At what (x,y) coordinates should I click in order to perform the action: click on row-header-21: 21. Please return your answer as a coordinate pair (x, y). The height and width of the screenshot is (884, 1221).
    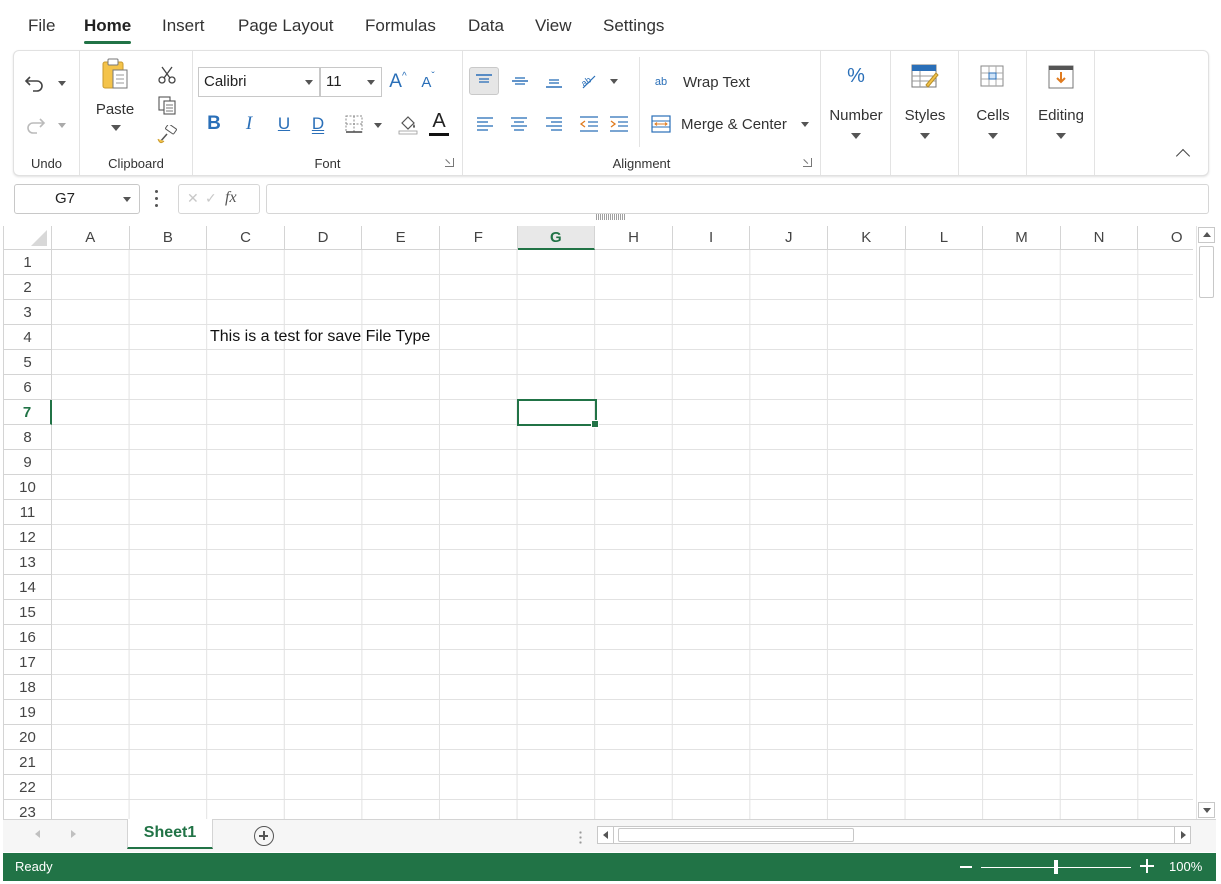
    Looking at the image, I should click on (28, 762).